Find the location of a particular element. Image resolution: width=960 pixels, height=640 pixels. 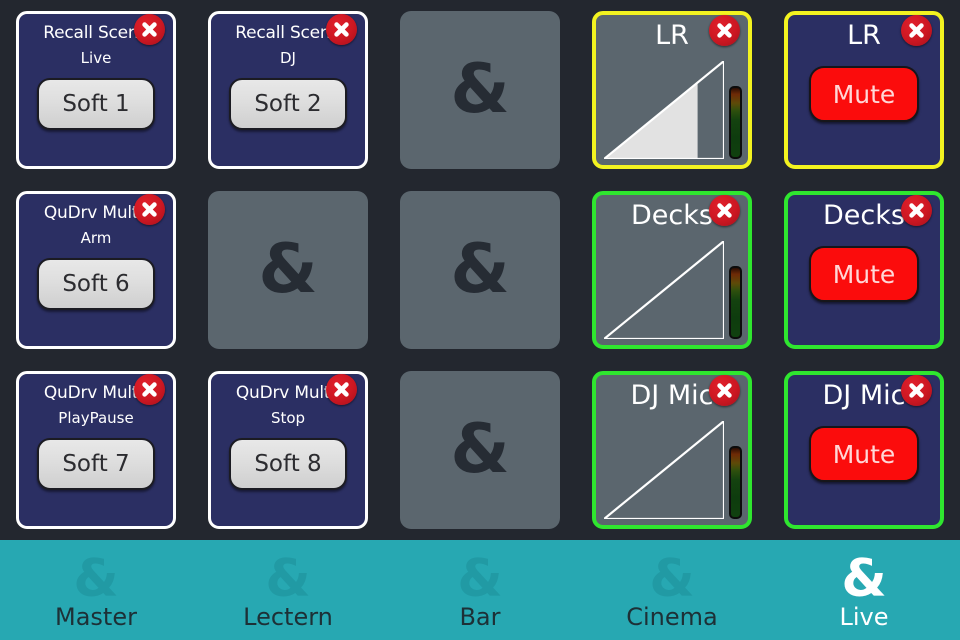

softkey-cell: QuDrv Multi. PlayPause Soft 7 is located at coordinates (96, 450).